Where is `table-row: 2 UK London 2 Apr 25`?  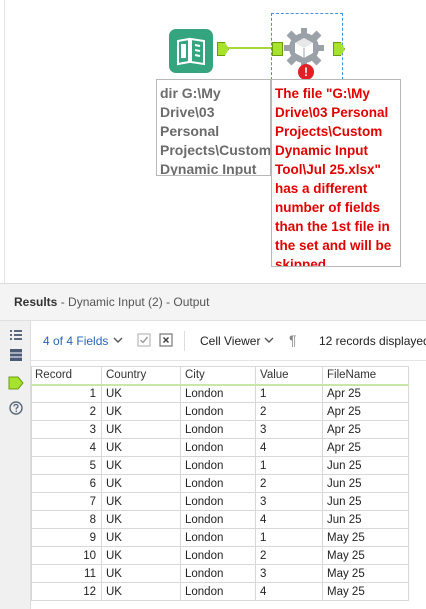
table-row: 2 UK London 2 Apr 25 is located at coordinates (220, 411).